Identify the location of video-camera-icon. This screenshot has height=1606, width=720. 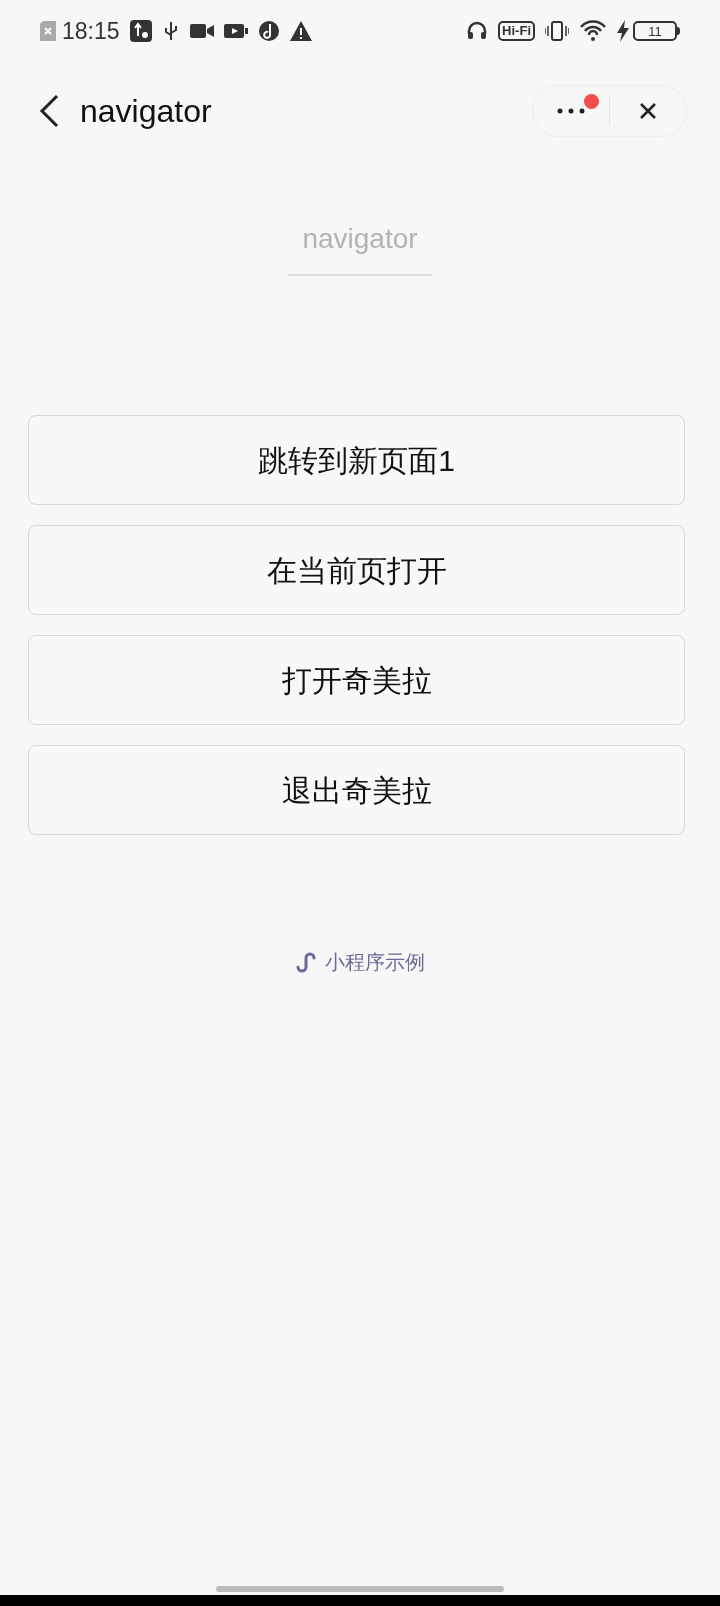
(201, 31).